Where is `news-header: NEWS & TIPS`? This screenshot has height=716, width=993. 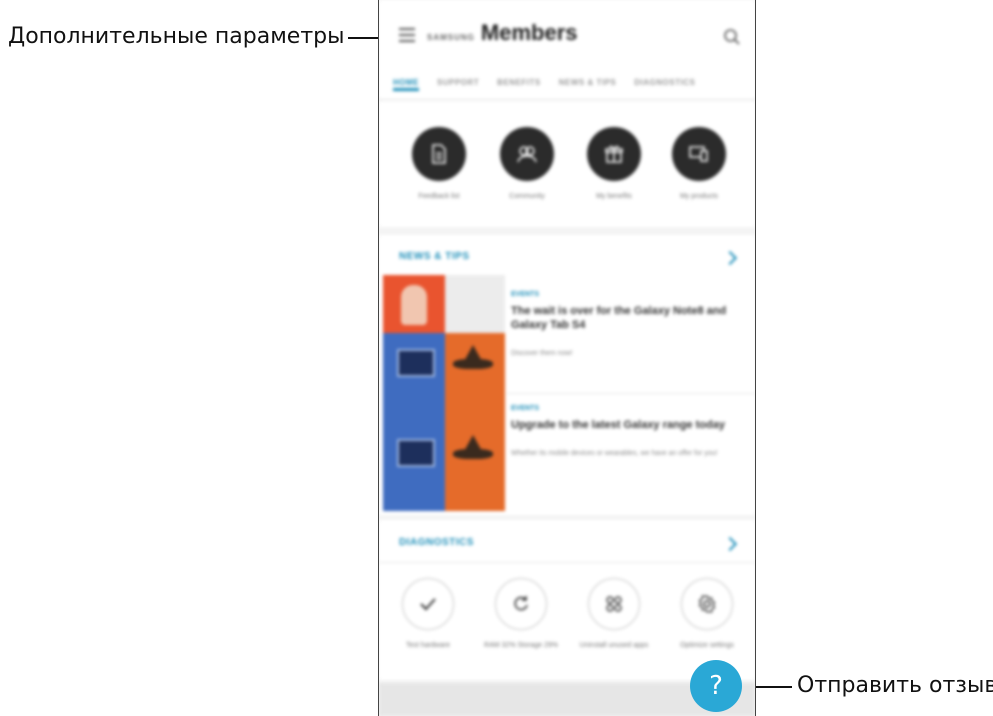
news-header: NEWS & TIPS is located at coordinates (434, 256).